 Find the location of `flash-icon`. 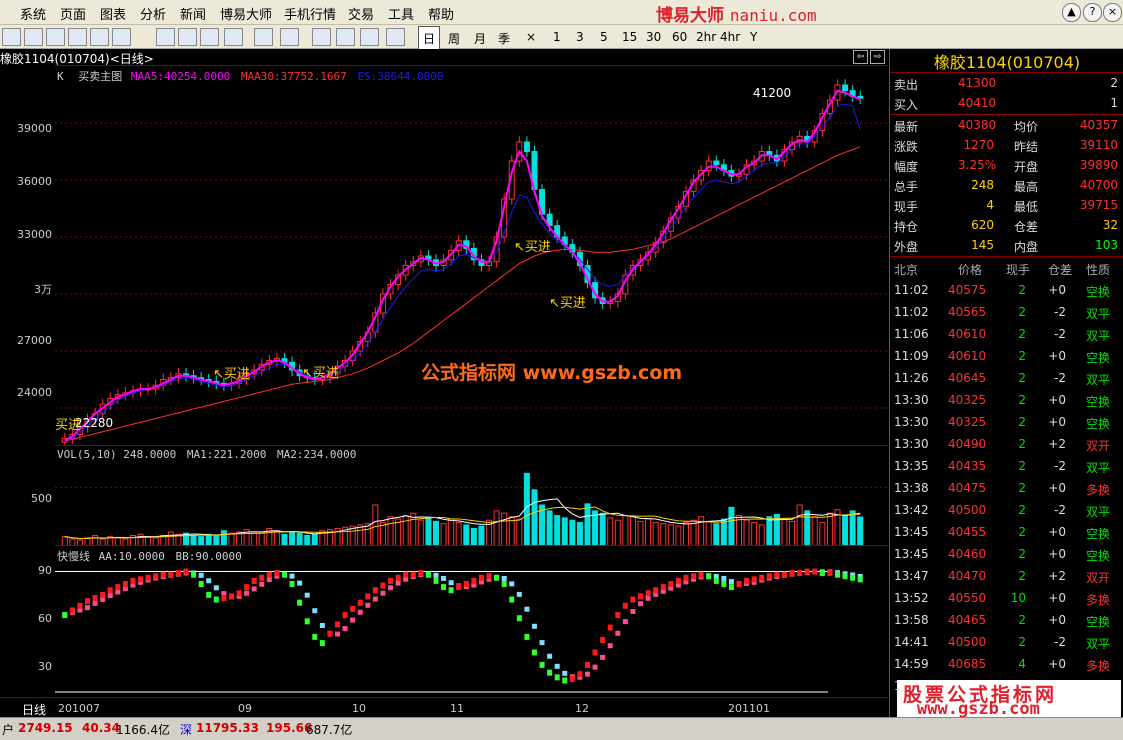

flash-icon is located at coordinates (395, 37).